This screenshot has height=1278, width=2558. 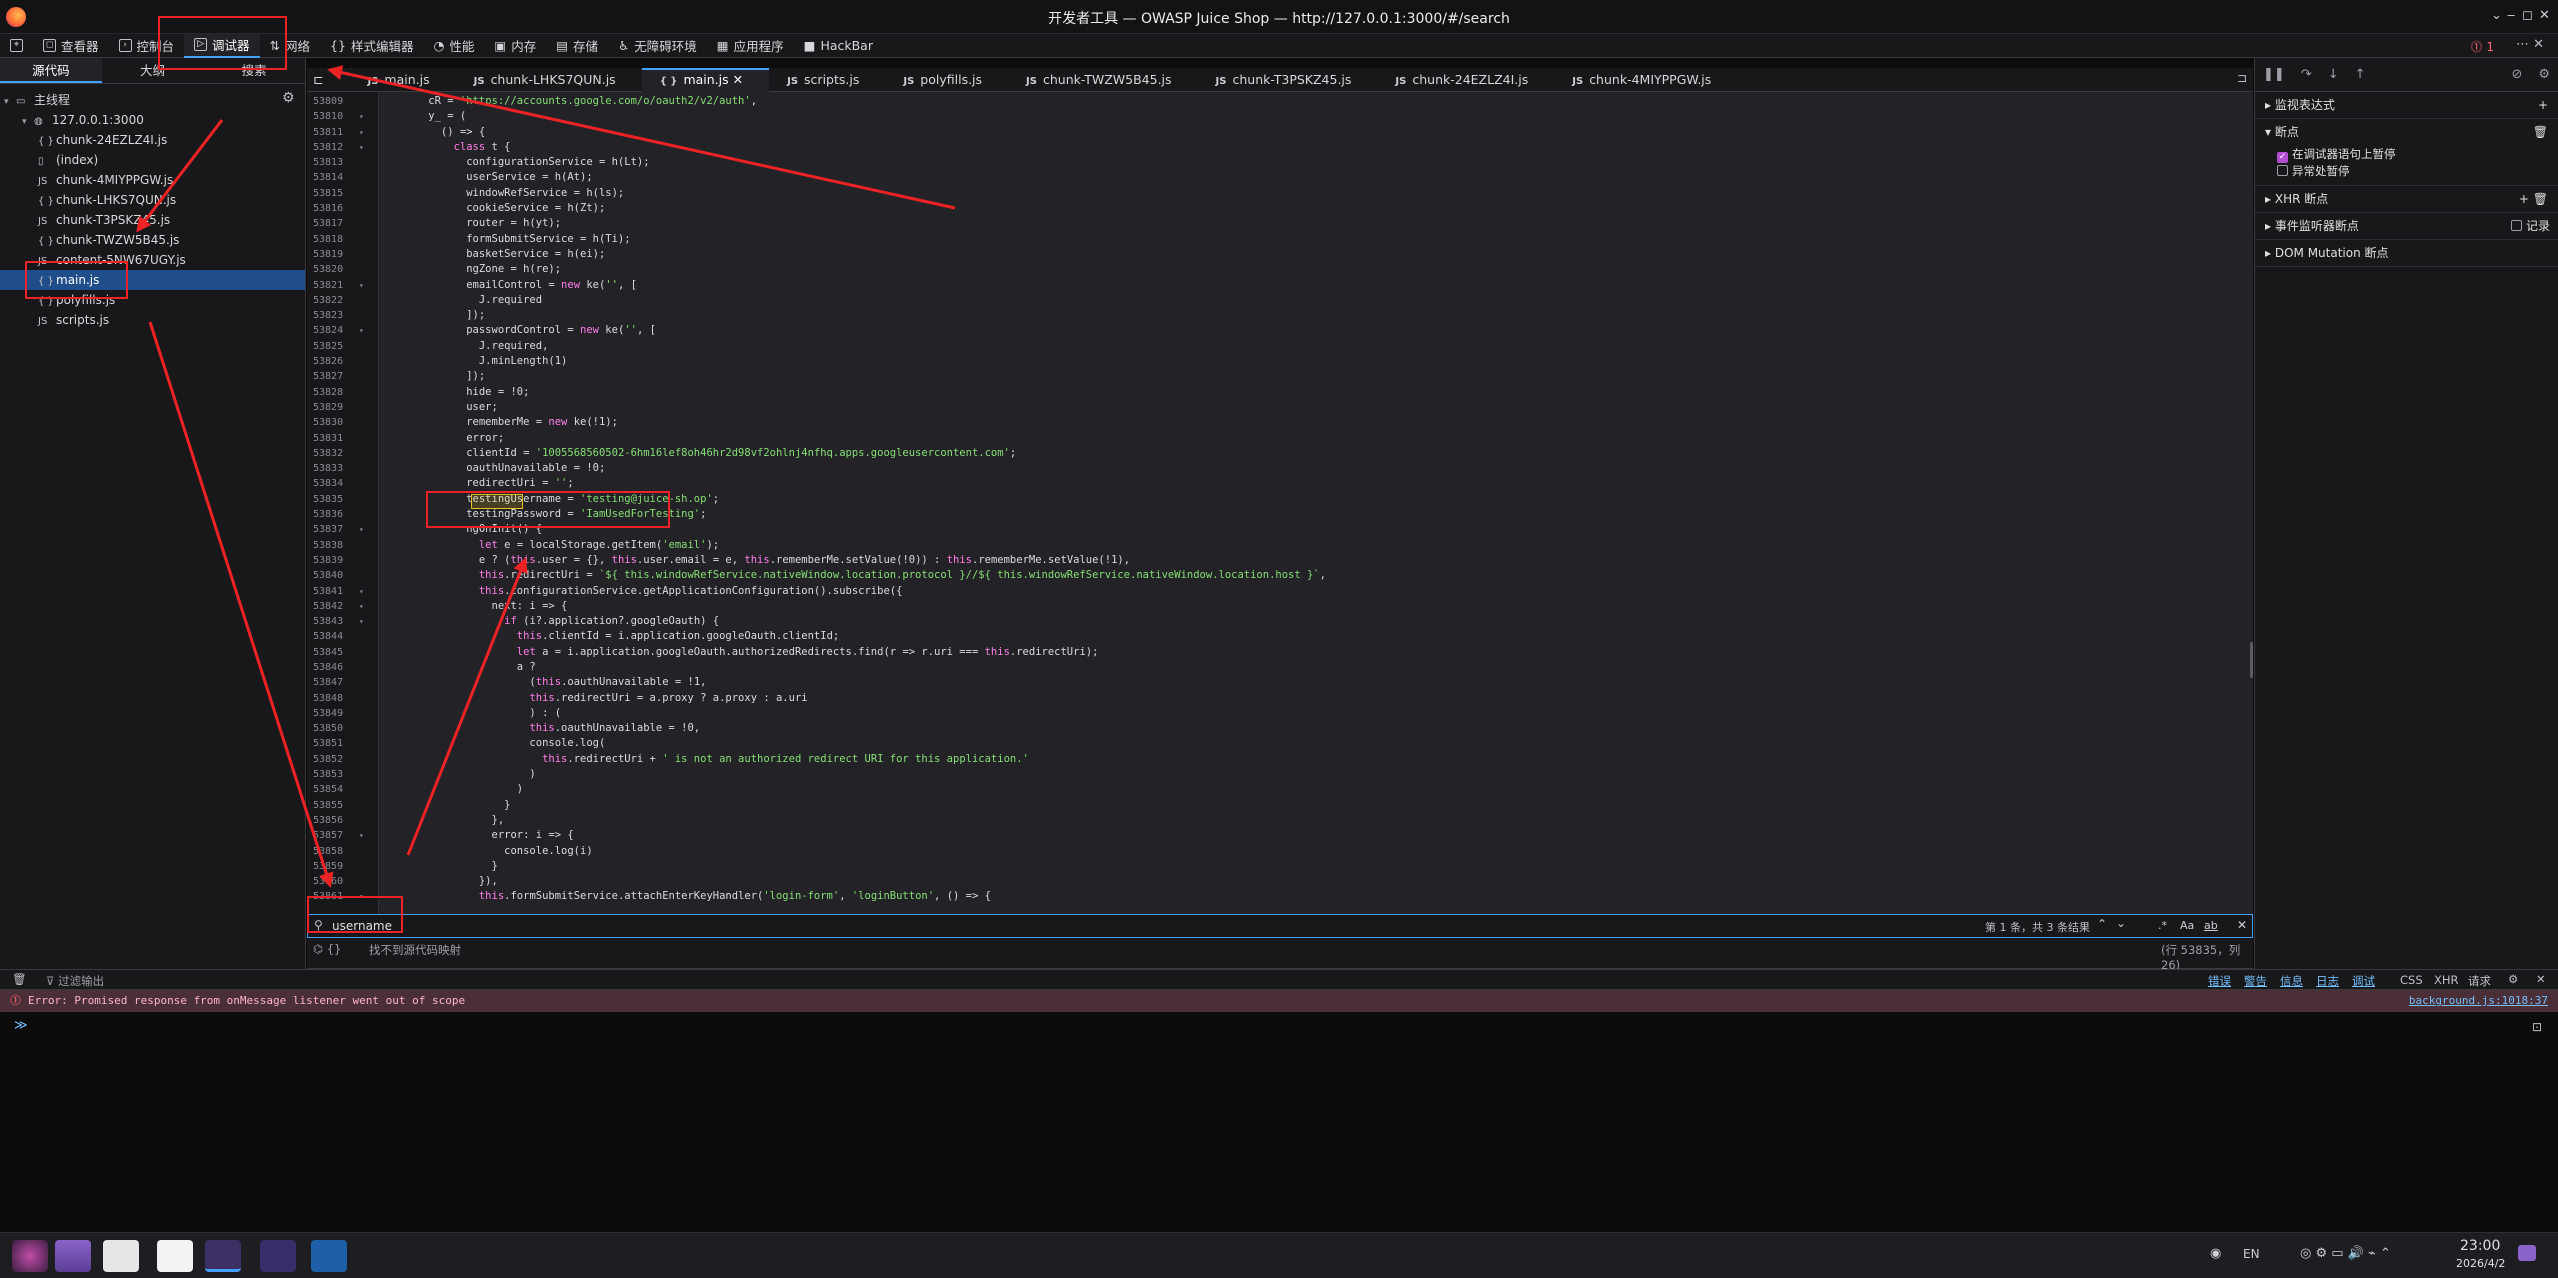 What do you see at coordinates (371, 46) in the screenshot?
I see `tab-style-editor: {} 样式编辑器` at bounding box center [371, 46].